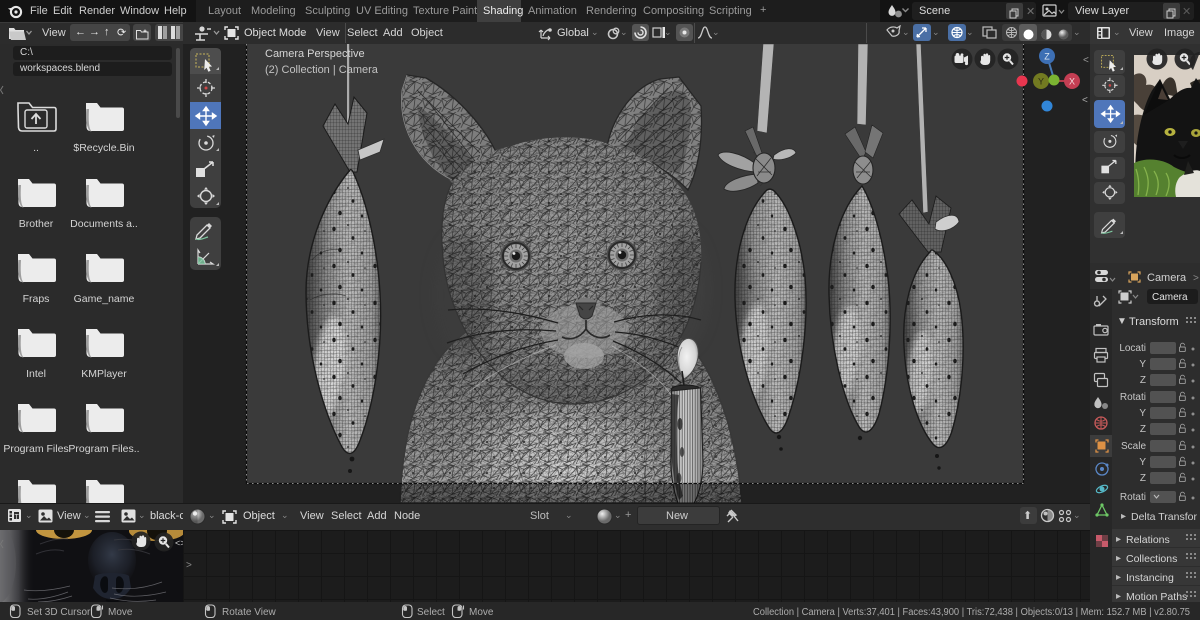  What do you see at coordinates (17, 517) in the screenshot?
I see `svg-text: T` at bounding box center [17, 517].